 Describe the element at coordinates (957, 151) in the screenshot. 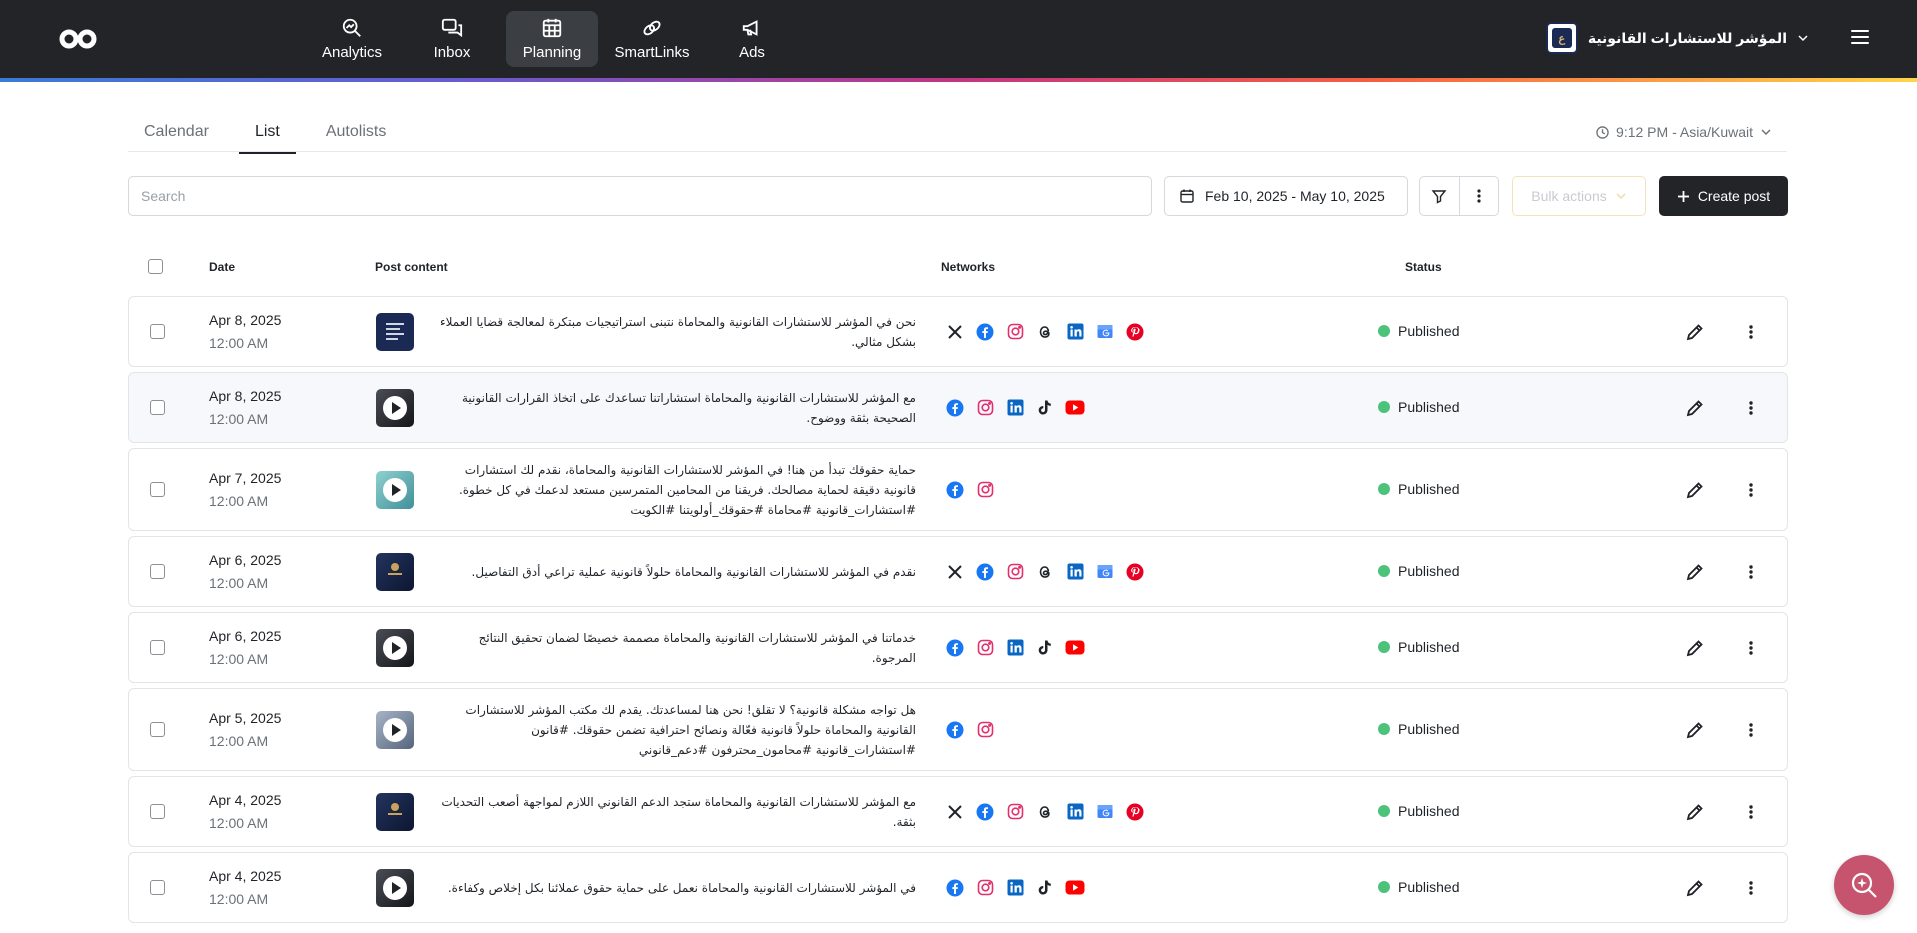

I see `tabs-divider` at that location.